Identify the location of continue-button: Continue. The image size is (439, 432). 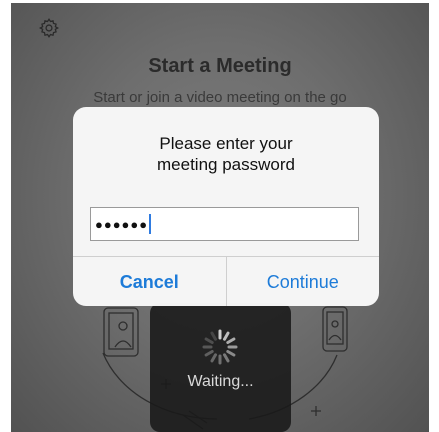
(303, 281).